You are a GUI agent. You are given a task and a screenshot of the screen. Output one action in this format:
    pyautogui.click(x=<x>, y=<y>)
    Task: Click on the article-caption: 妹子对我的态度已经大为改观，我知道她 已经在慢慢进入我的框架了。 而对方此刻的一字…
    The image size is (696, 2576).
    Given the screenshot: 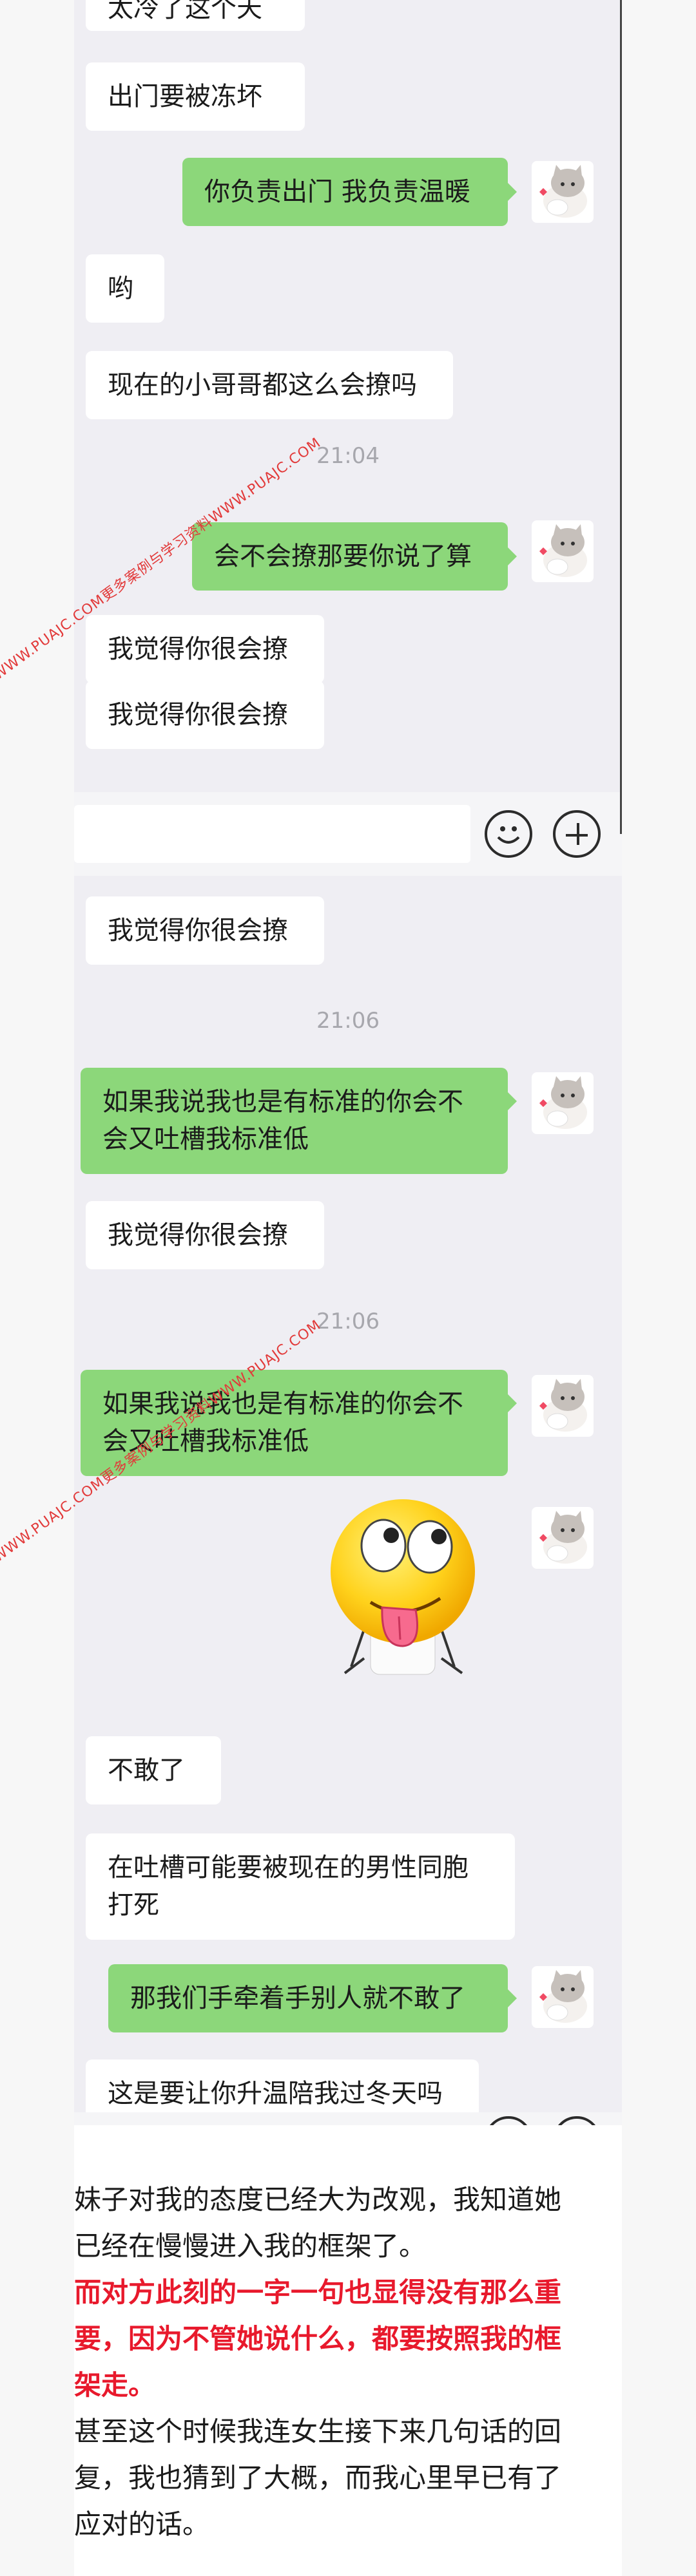 What is the action you would take?
    pyautogui.click(x=348, y=2363)
    